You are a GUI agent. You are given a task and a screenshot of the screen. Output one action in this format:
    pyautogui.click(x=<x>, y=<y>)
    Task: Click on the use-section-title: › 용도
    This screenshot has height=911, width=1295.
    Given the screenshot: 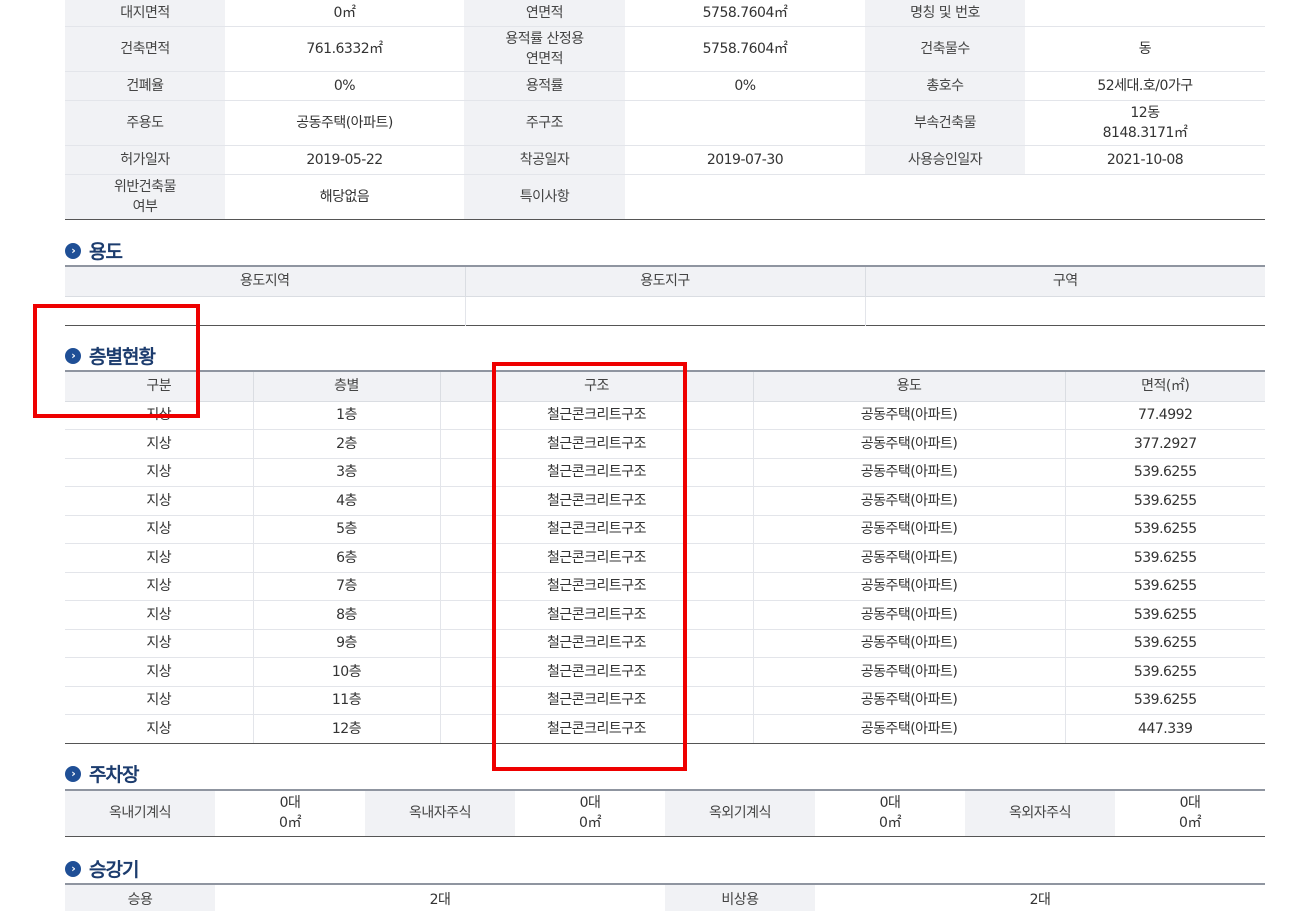 What is the action you would take?
    pyautogui.click(x=94, y=250)
    